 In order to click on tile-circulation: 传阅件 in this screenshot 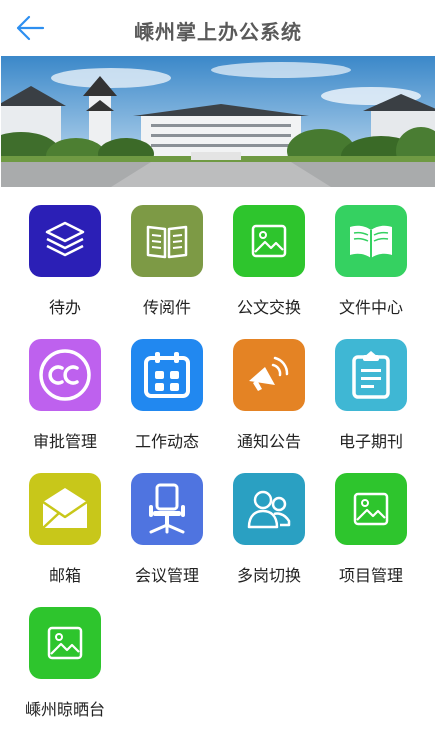, I will do `click(167, 252)`.